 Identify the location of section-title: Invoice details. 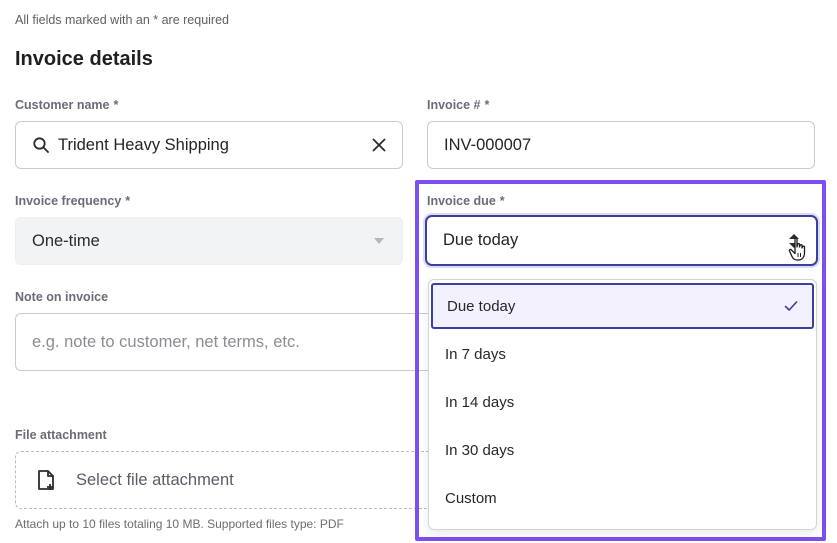
(84, 59).